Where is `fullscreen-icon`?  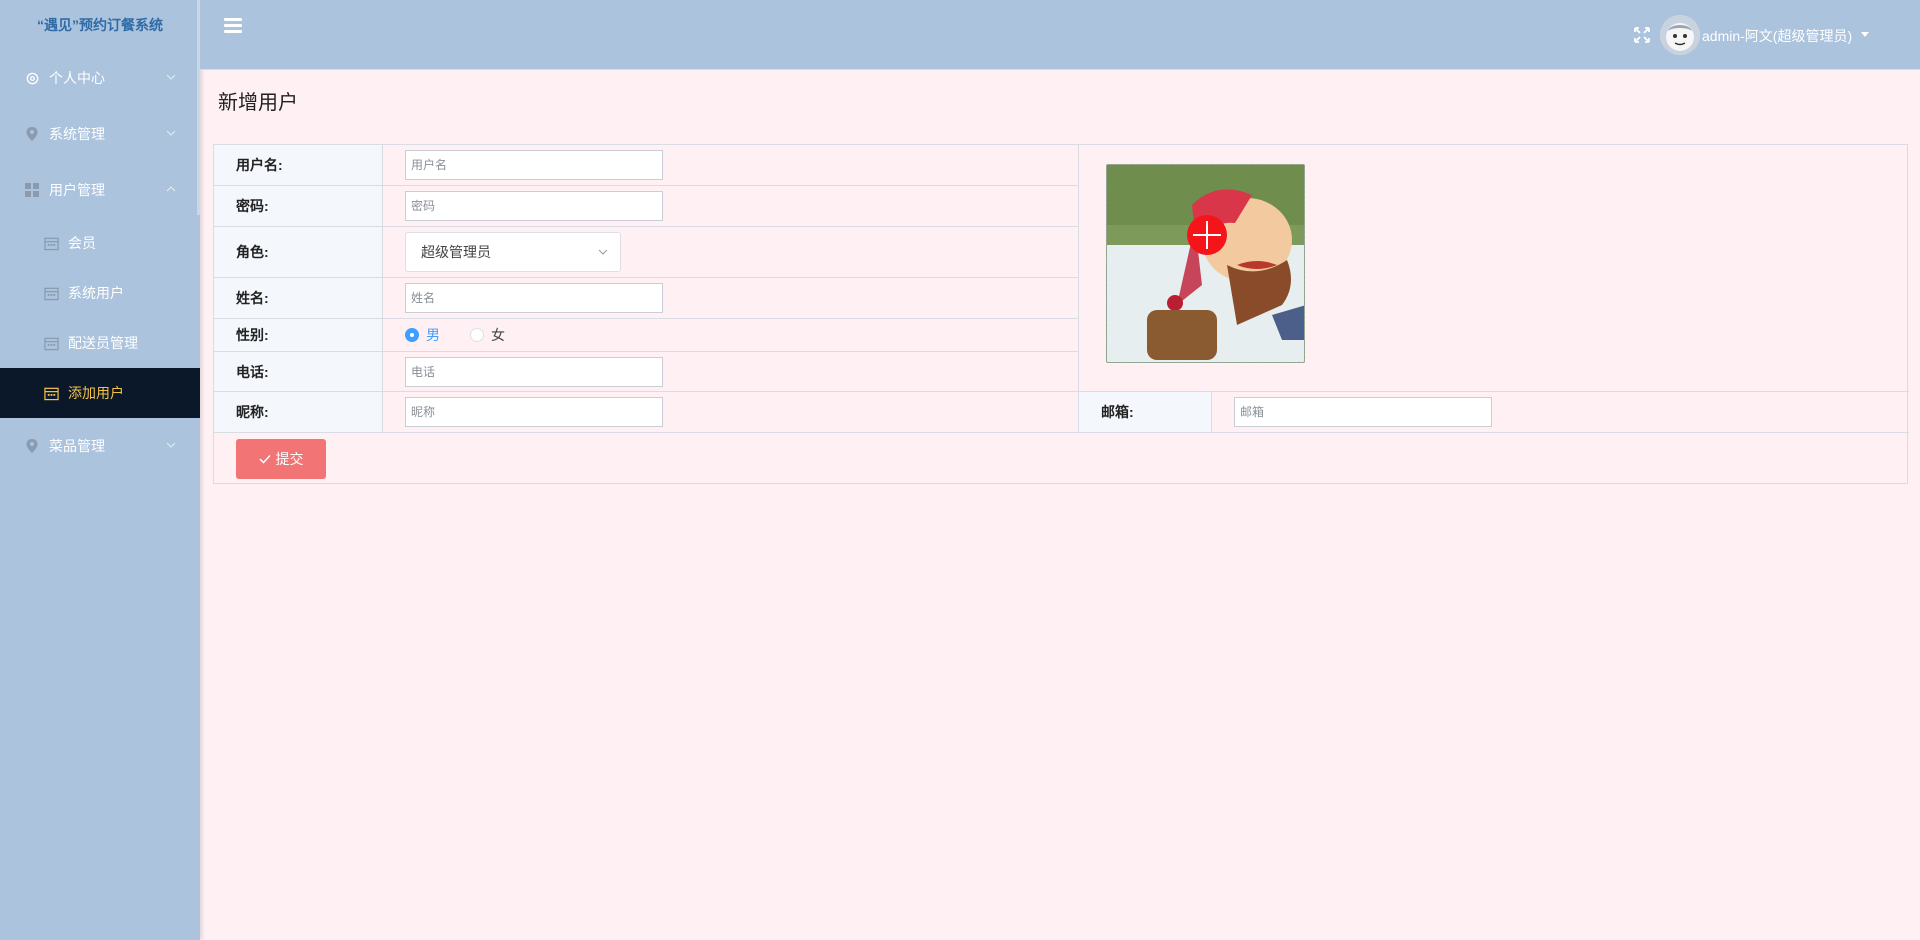 fullscreen-icon is located at coordinates (1642, 35).